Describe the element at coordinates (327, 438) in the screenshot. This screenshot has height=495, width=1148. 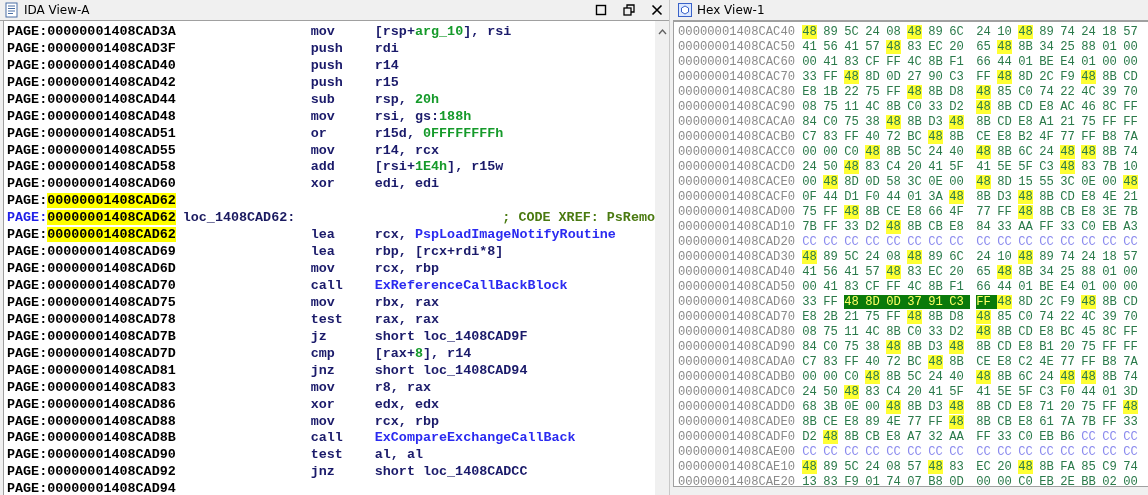
I see `mnemonic: call` at that location.